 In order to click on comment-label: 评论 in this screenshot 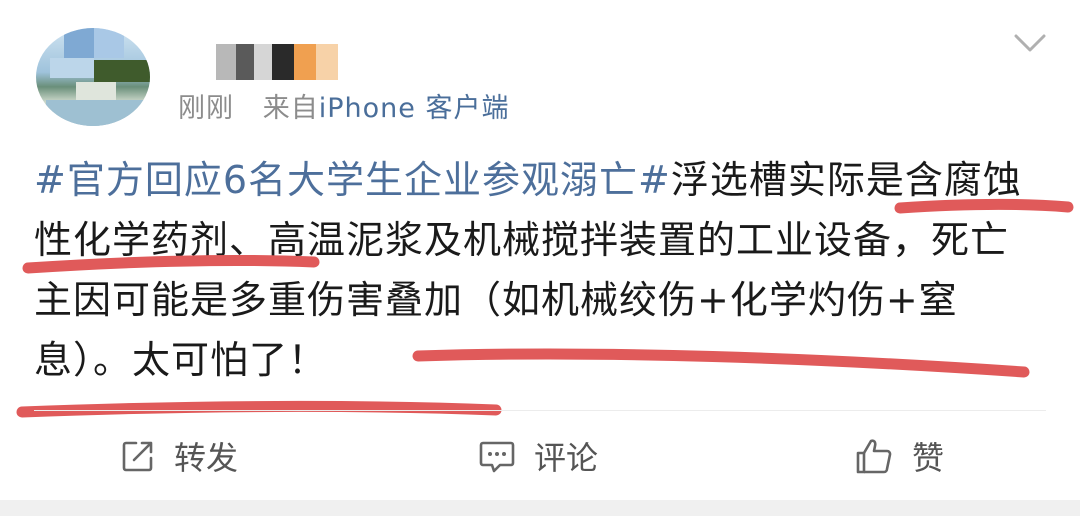, I will do `click(566, 458)`.